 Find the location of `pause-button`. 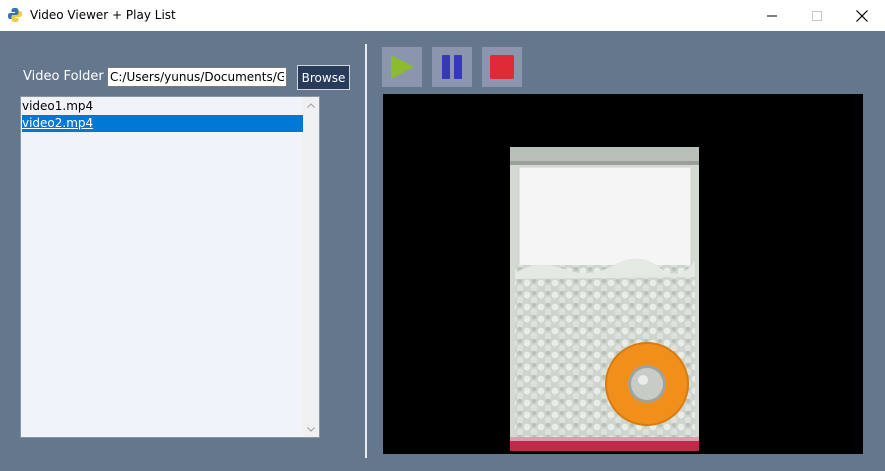

pause-button is located at coordinates (452, 67).